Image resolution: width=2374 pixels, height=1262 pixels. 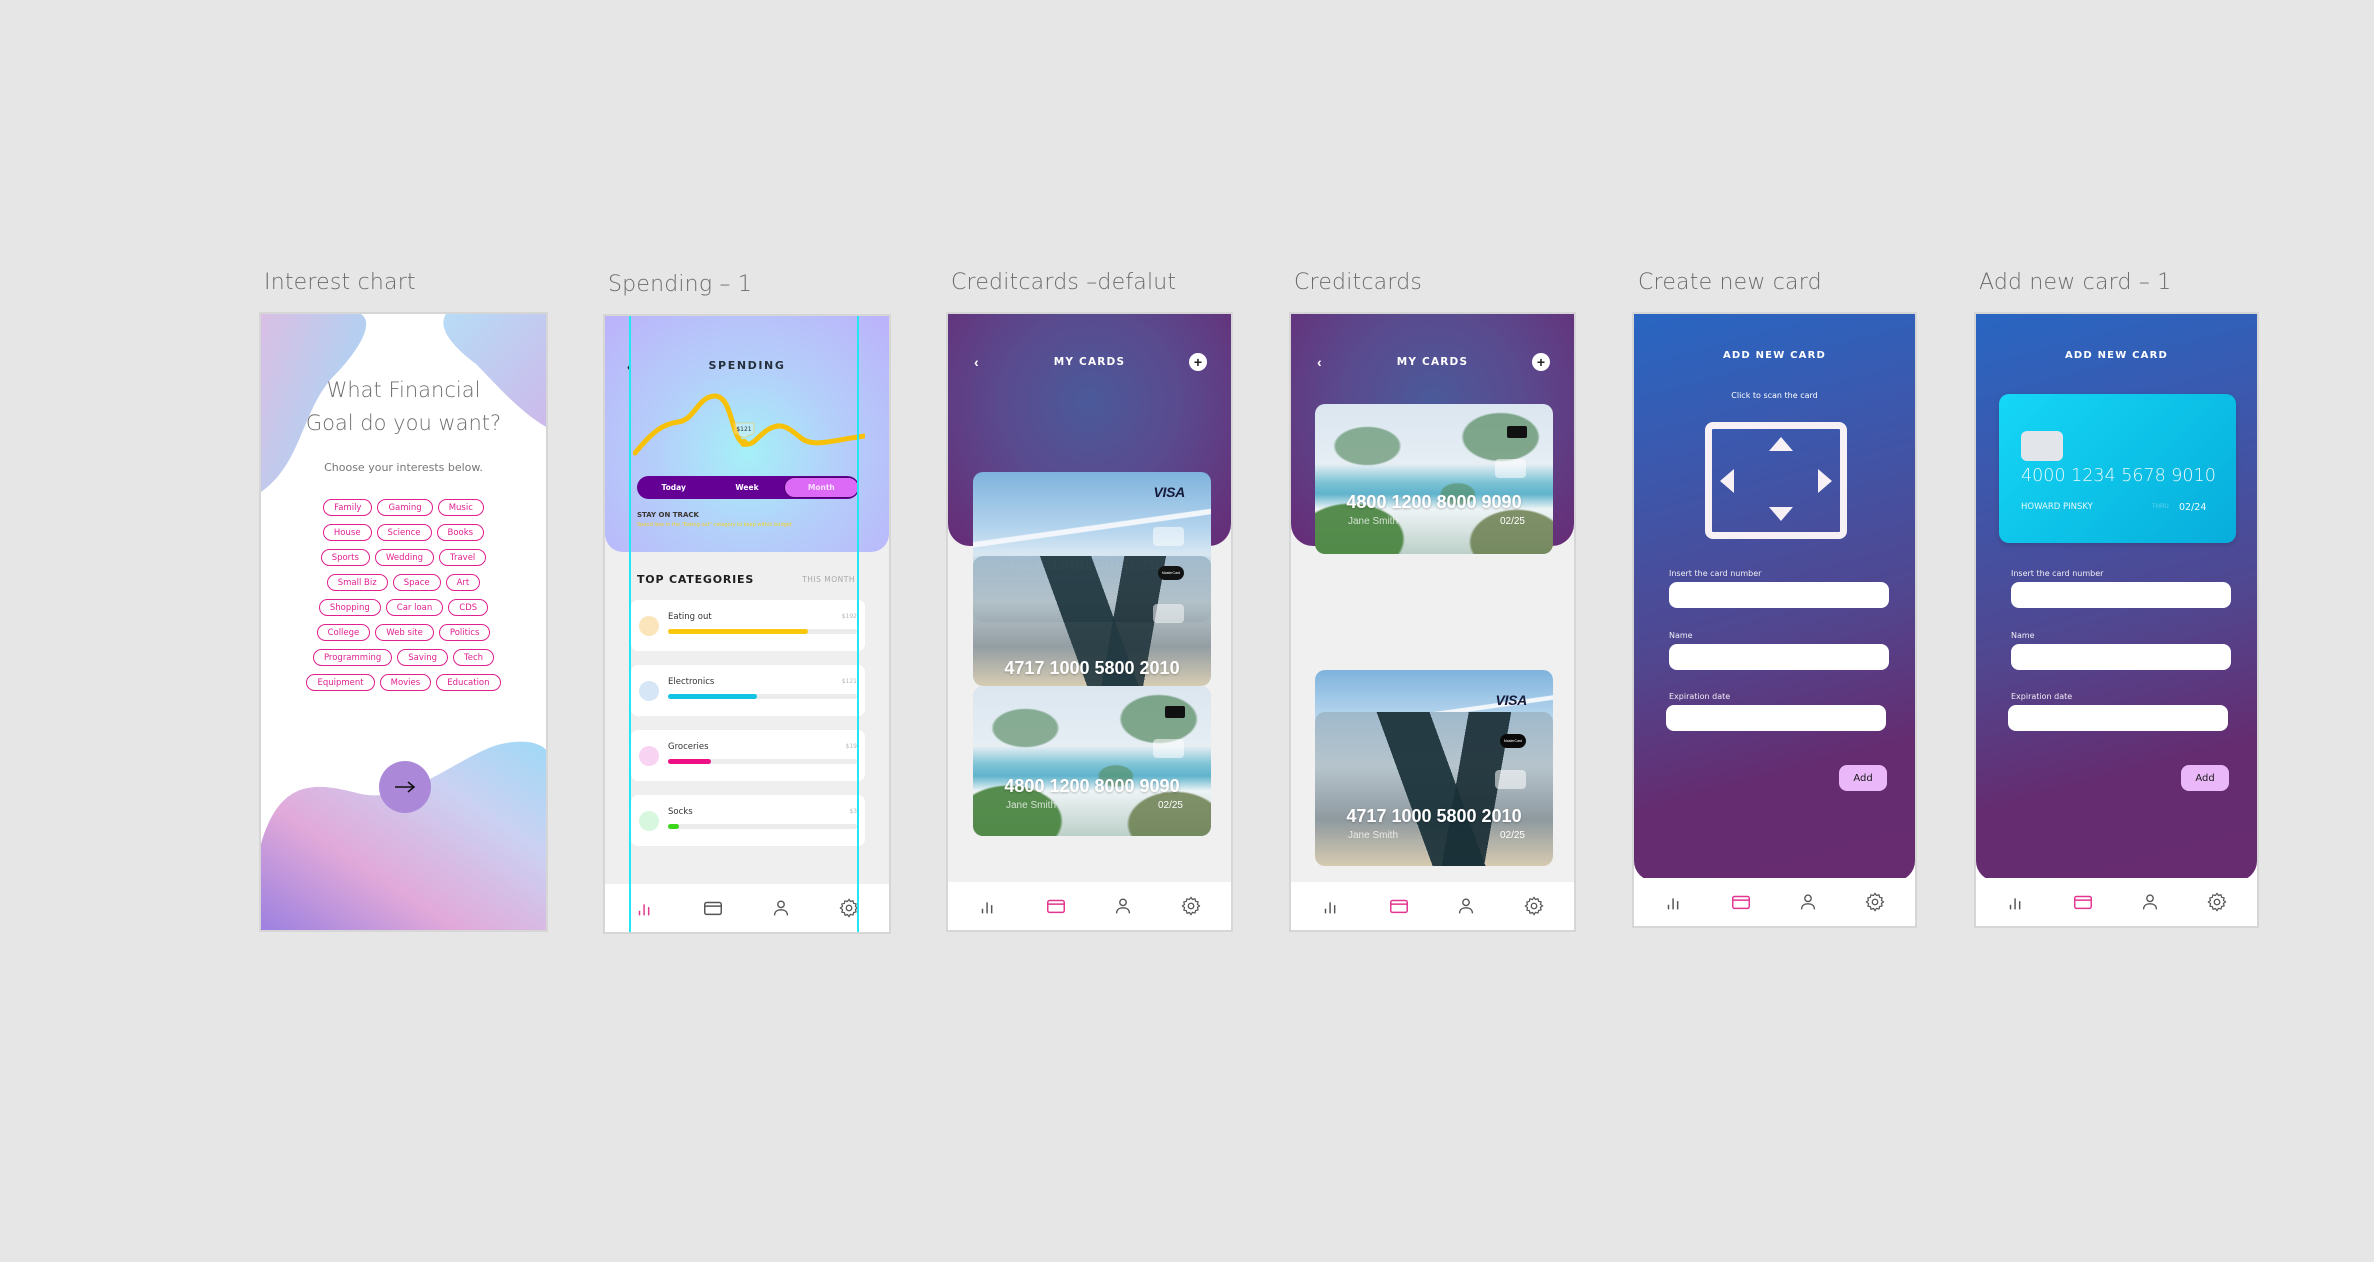 I want to click on tab-bar, so click(x=1089, y=906).